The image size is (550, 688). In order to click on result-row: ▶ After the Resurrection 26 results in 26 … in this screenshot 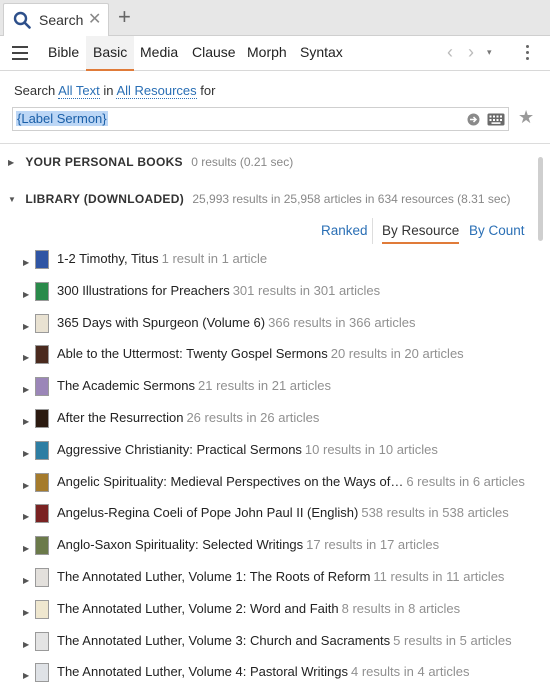, I will do `click(268, 423)`.